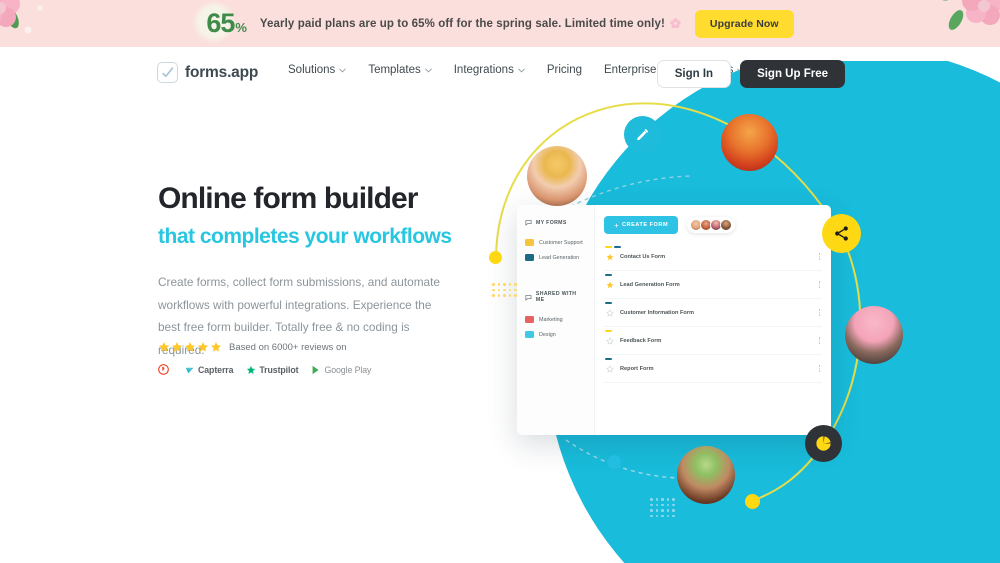 This screenshot has width=1000, height=563. I want to click on sidebar-divider, so click(555, 278).